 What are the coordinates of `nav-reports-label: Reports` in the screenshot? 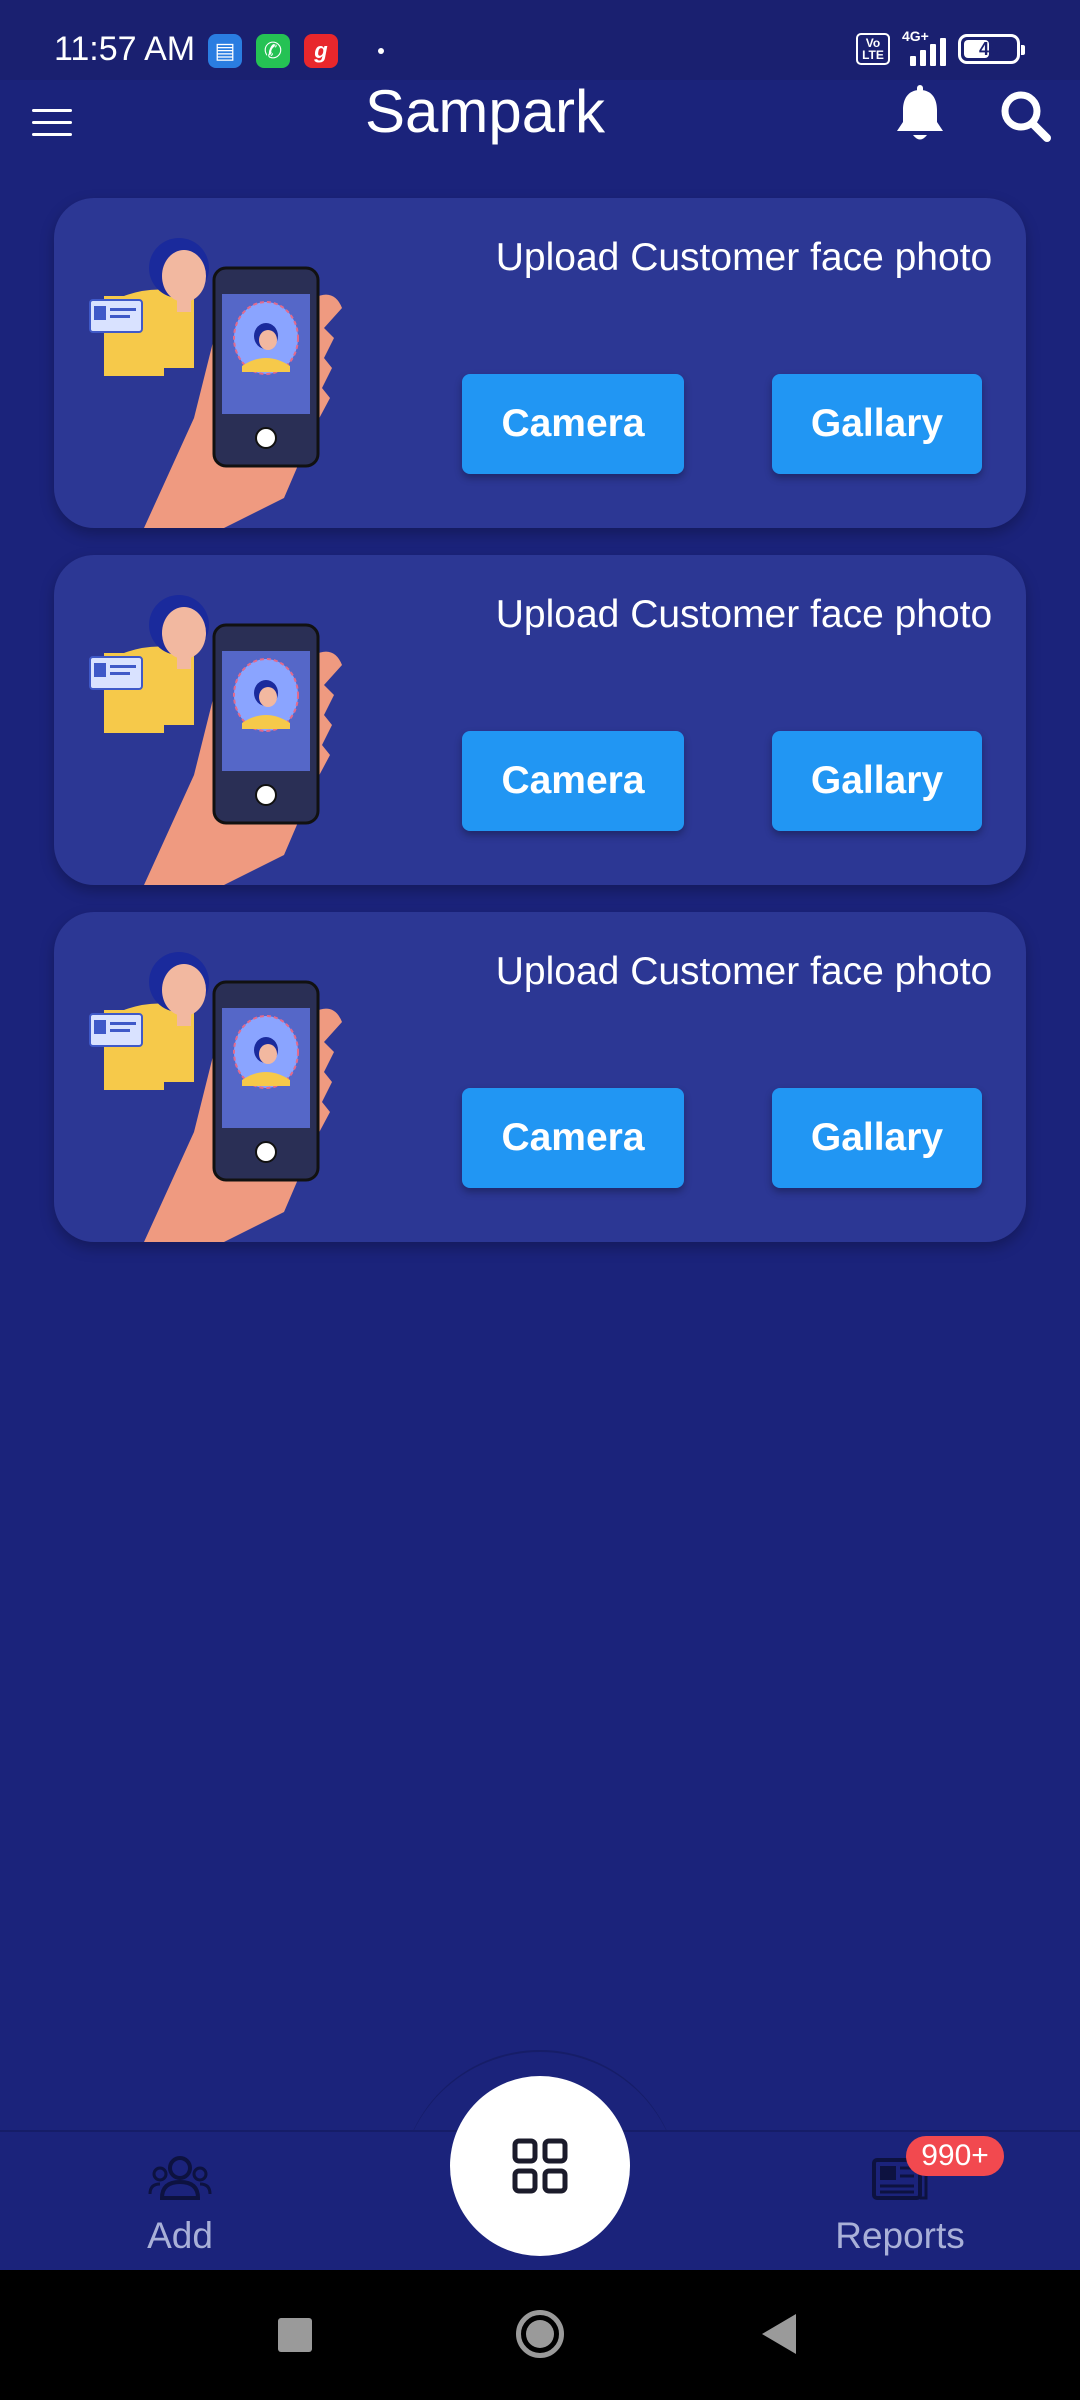 It's located at (900, 2235).